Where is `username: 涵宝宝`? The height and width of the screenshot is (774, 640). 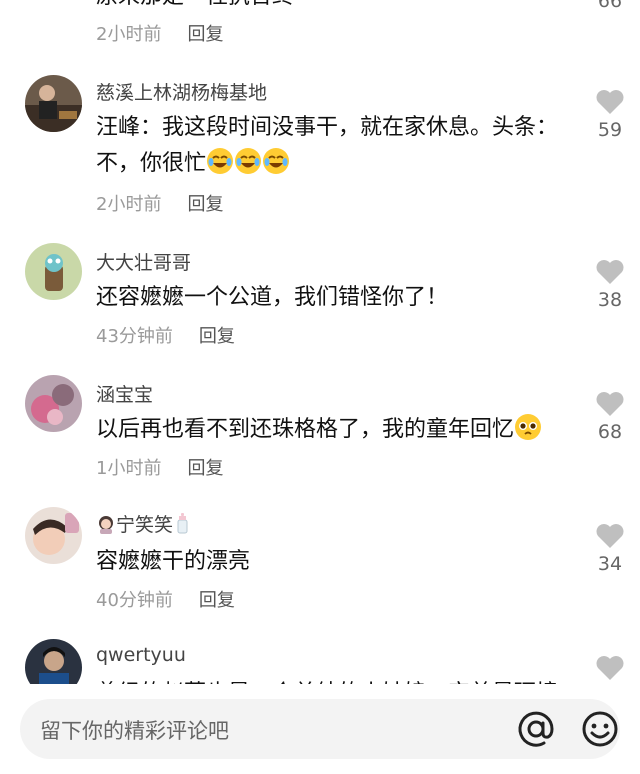
username: 涵宝宝 is located at coordinates (124, 393).